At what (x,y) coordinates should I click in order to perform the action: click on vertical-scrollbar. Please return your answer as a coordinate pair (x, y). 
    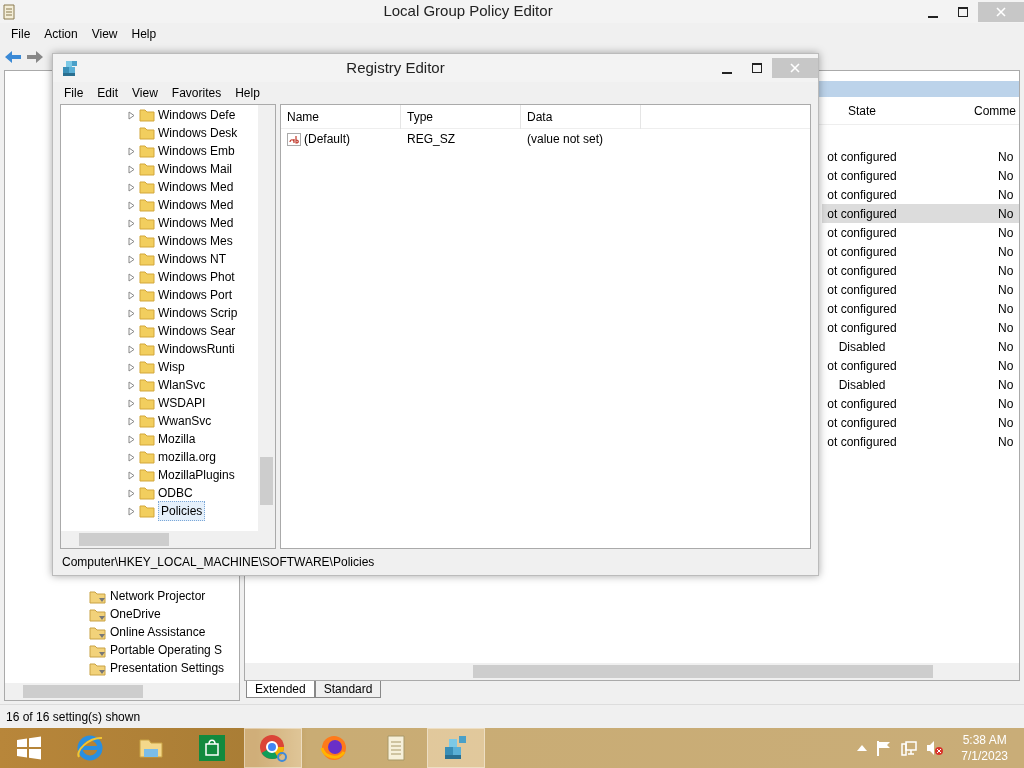
    Looking at the image, I should click on (266, 318).